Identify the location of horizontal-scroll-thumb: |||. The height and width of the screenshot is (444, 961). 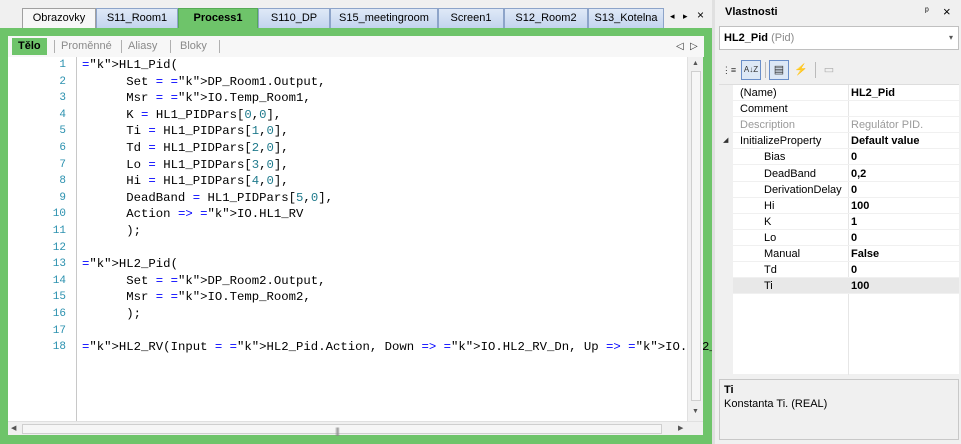
(342, 430).